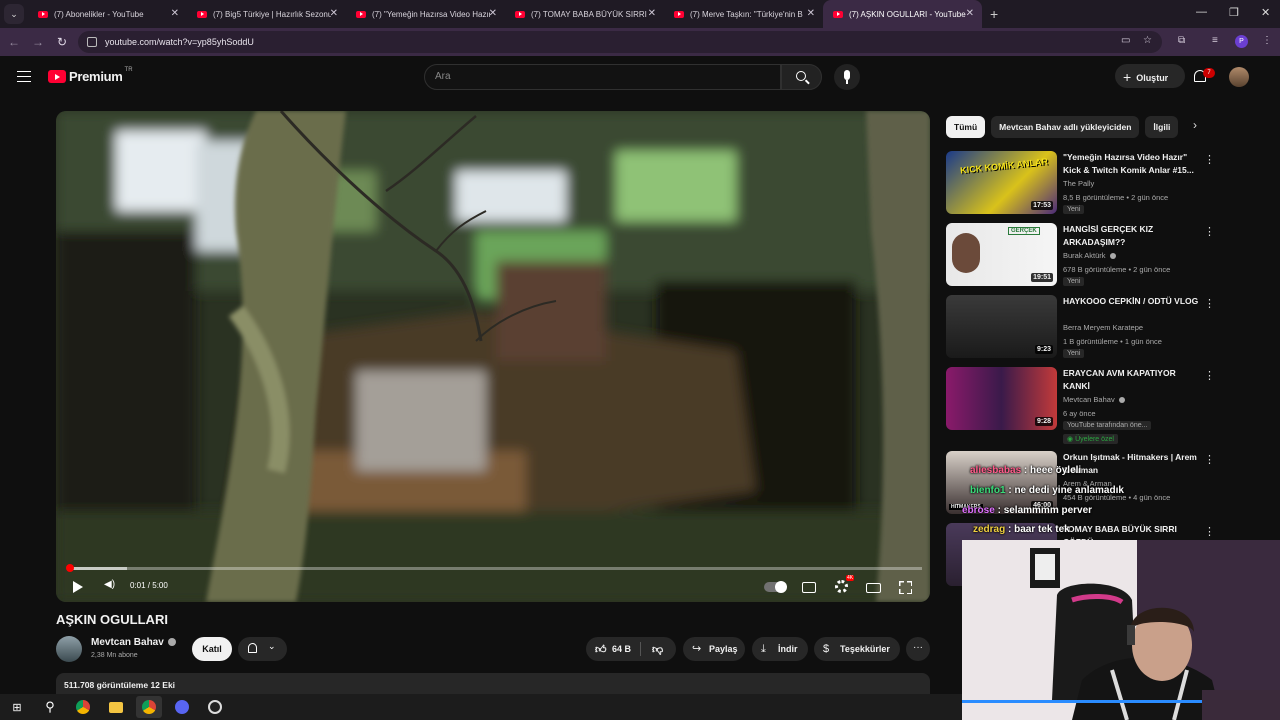 The width and height of the screenshot is (1280, 720). What do you see at coordinates (1094, 439) in the screenshot?
I see `members-only-text: Üyelere özel` at bounding box center [1094, 439].